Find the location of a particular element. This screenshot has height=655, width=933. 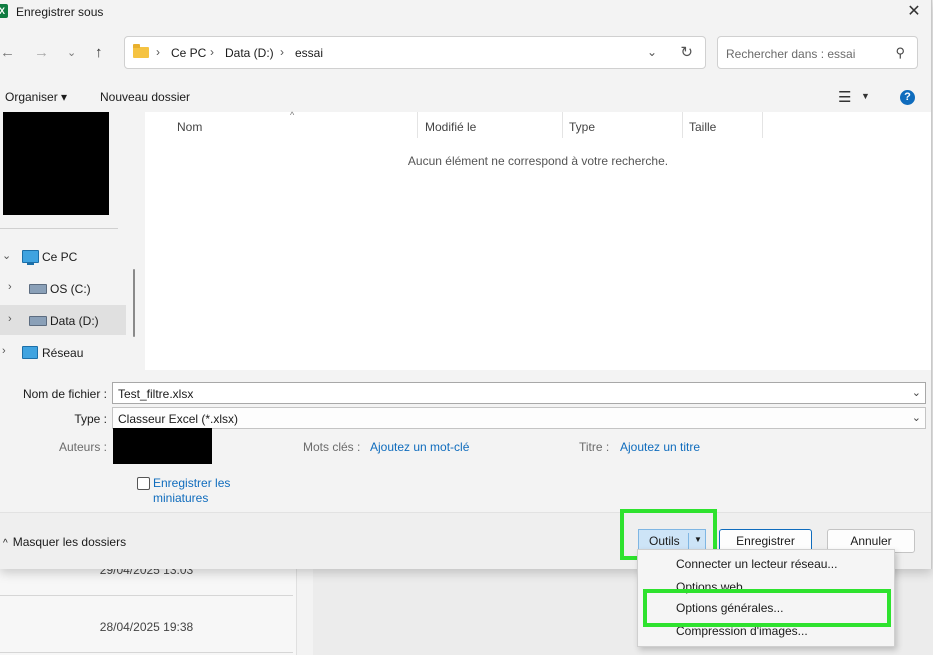

chevron-up-icon: ^ is located at coordinates (5, 543).